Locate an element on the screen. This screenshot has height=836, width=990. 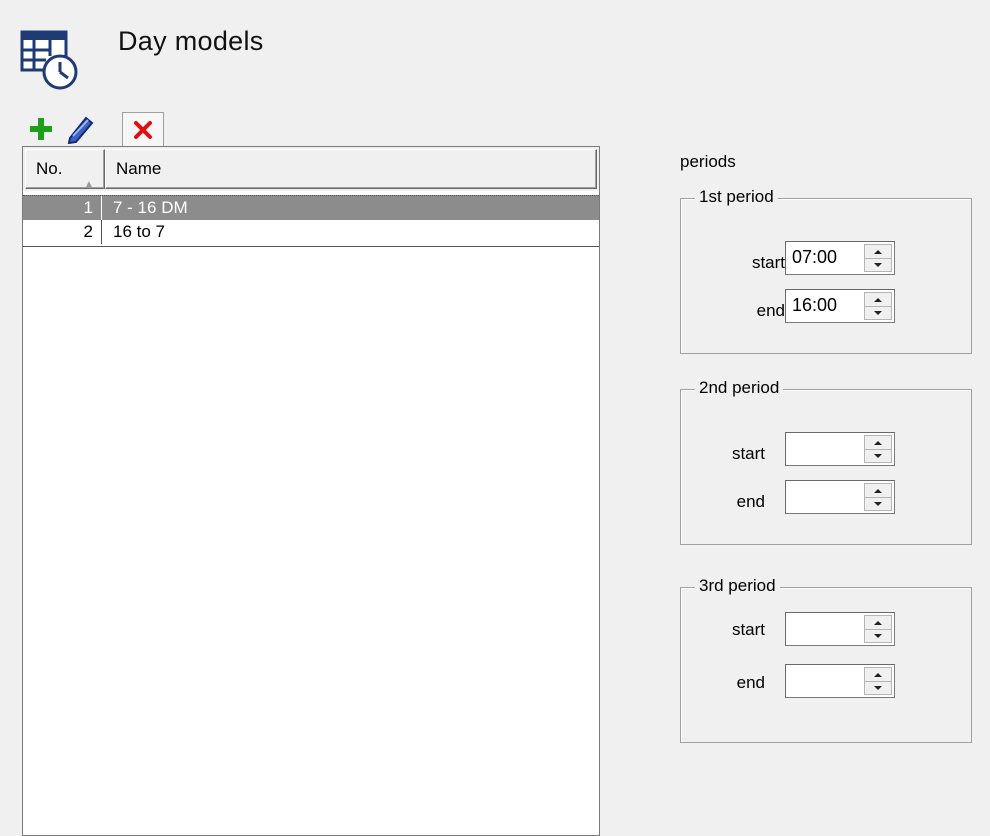
add-button is located at coordinates (41, 129).